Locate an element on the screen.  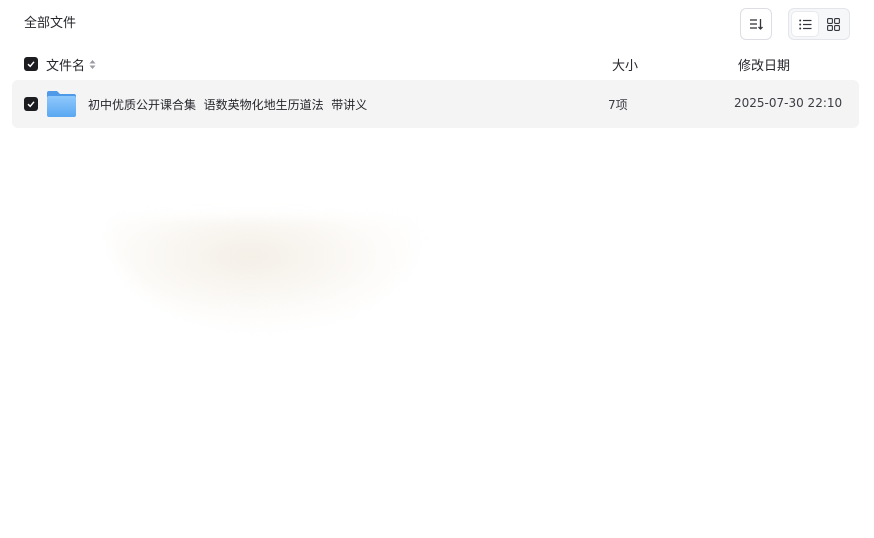
file-modified-date: 2025-07-30 22:10 is located at coordinates (788, 103).